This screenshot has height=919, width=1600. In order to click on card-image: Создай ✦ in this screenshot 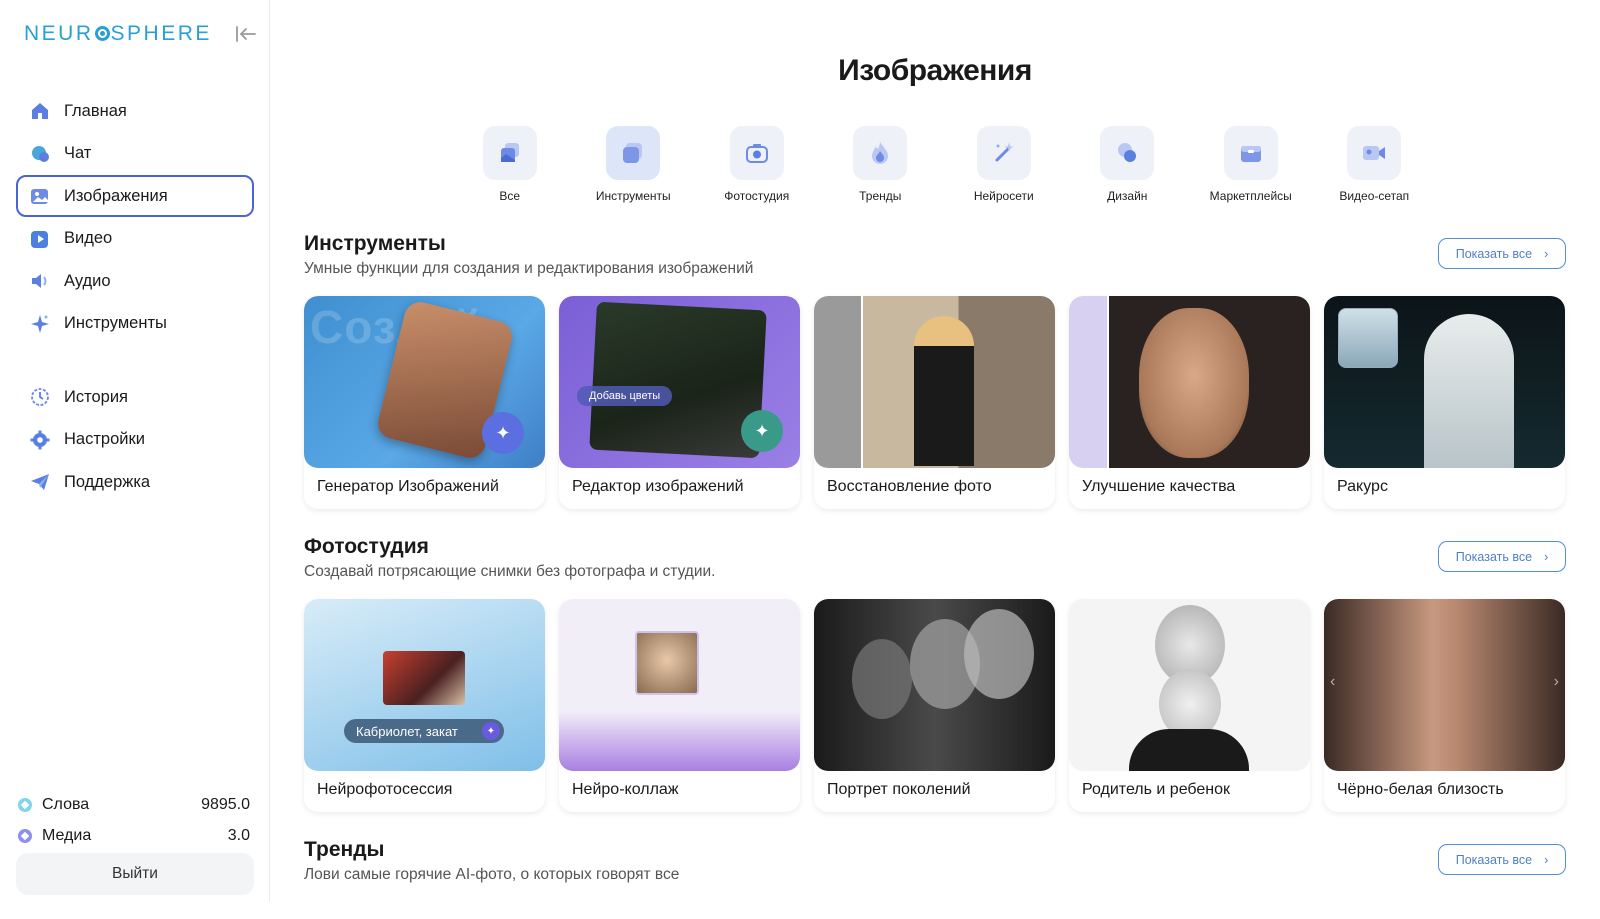, I will do `click(424, 382)`.